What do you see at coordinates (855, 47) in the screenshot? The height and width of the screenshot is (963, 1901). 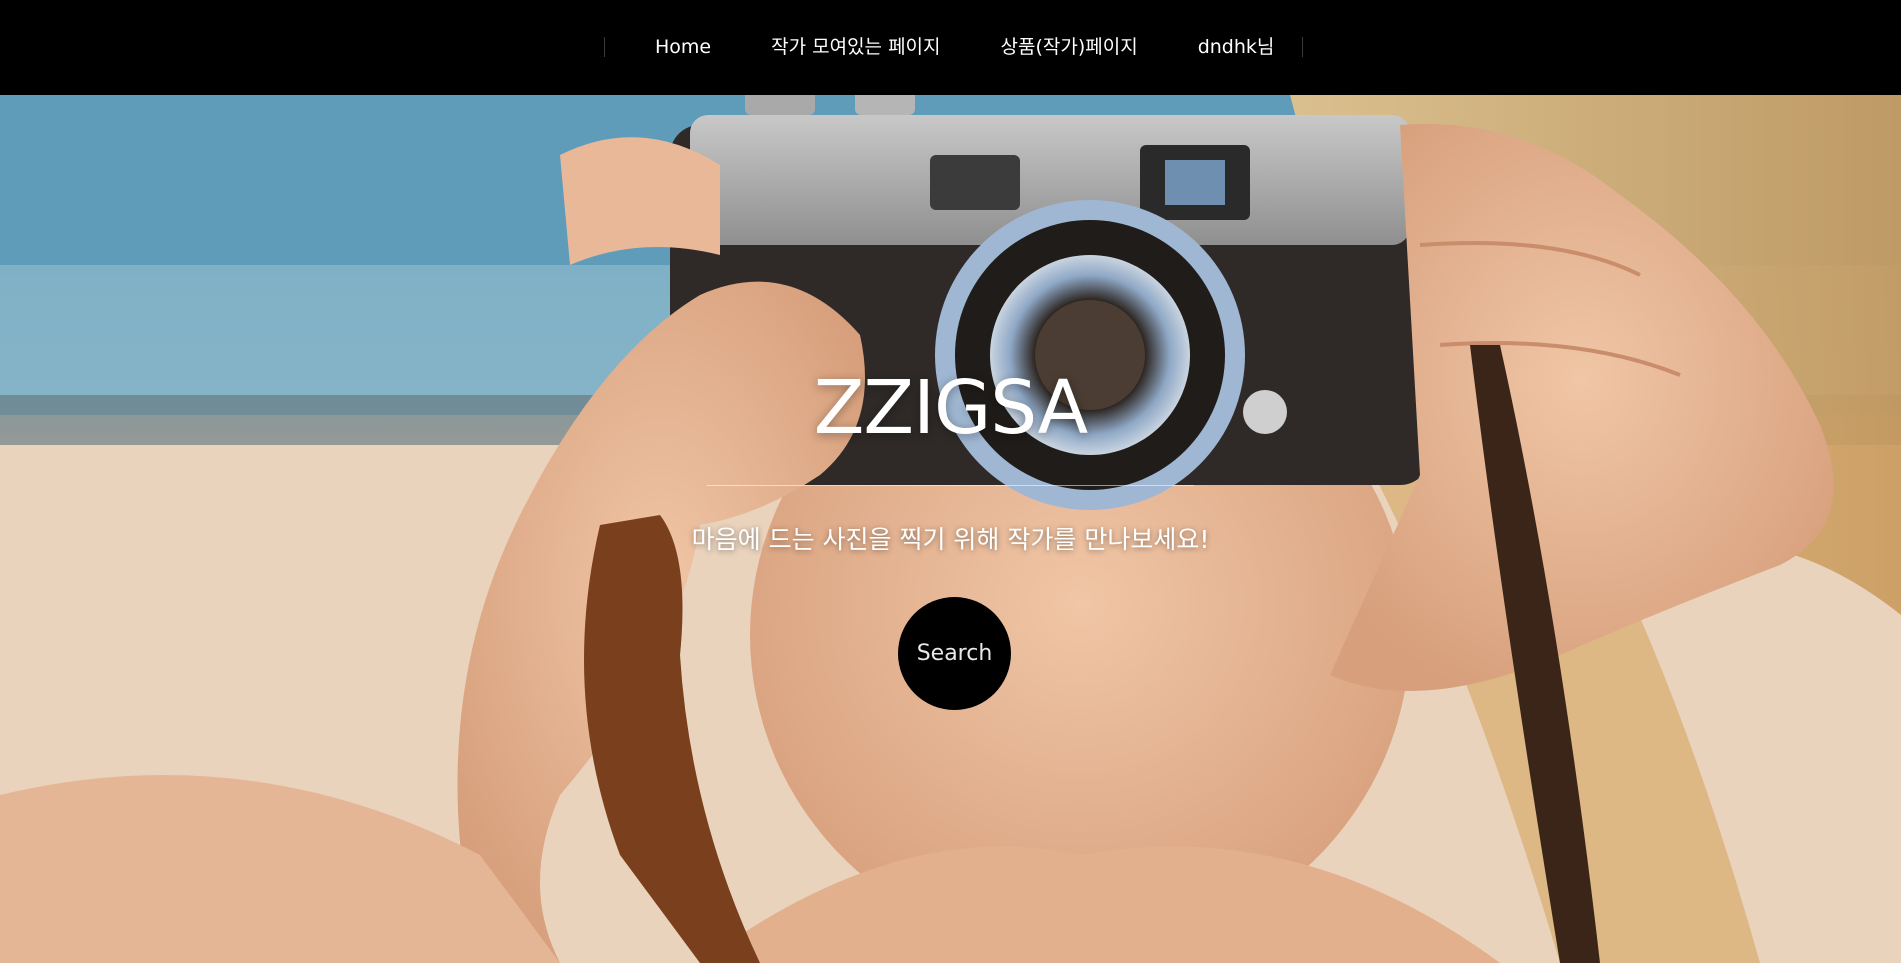 I see `nav-link-artists: 작가 모여있는 페이지` at bounding box center [855, 47].